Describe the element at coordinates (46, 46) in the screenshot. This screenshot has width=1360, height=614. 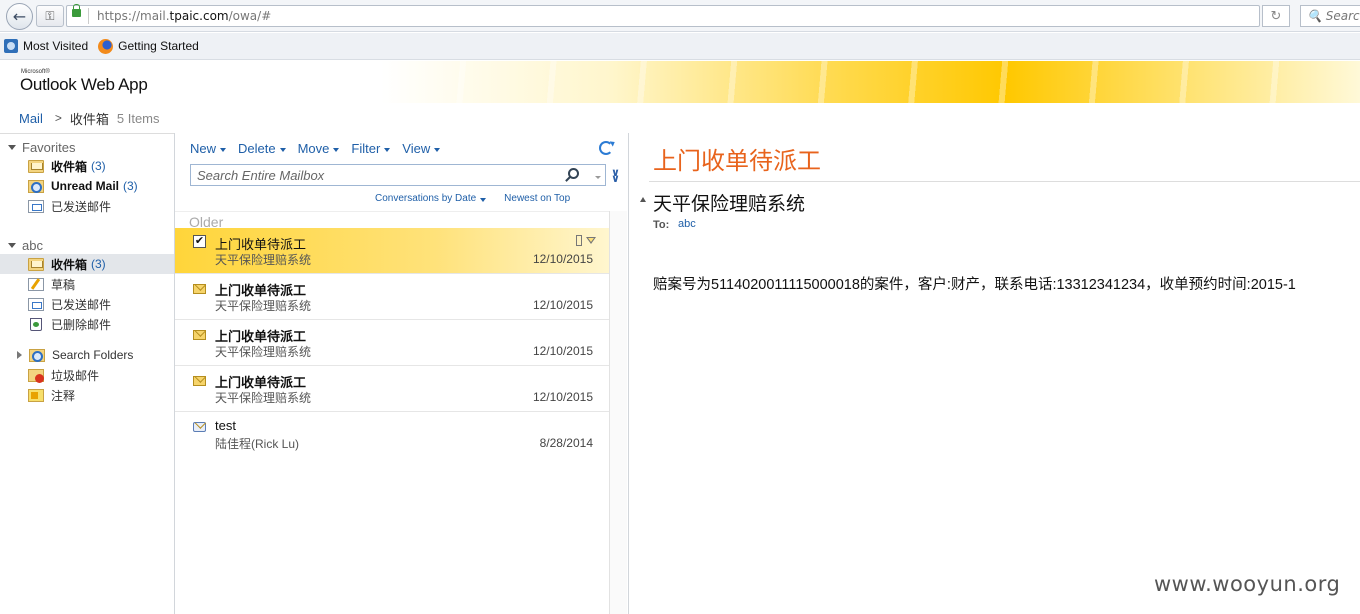
I see `bookmark-most-visited: Most Visited` at that location.